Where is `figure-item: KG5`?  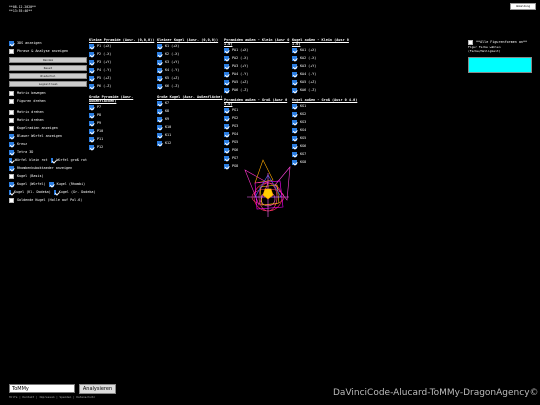
figure-item: KG5 is located at coordinates (325, 138).